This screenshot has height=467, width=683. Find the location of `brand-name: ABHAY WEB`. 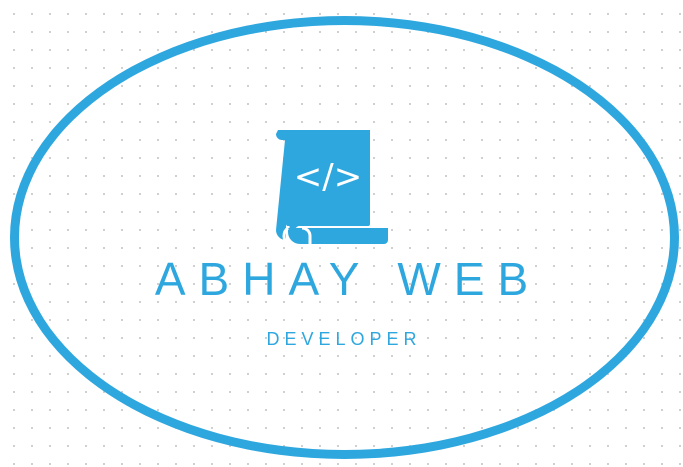

brand-name: ABHAY WEB is located at coordinates (348, 279).